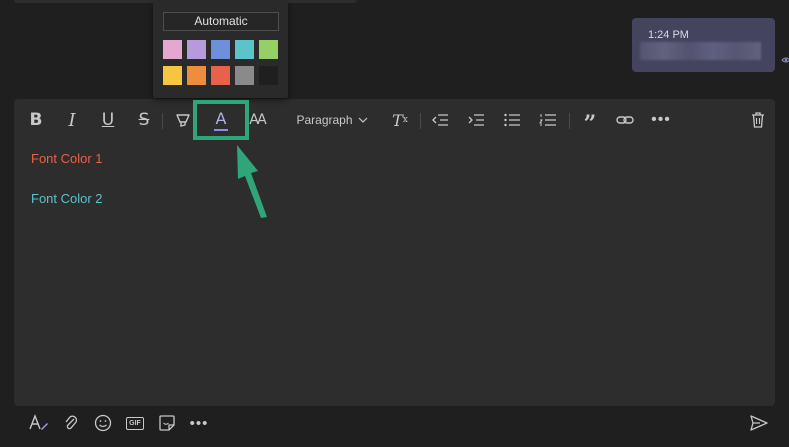 The height and width of the screenshot is (447, 789). I want to click on bold-button: B, so click(36, 120).